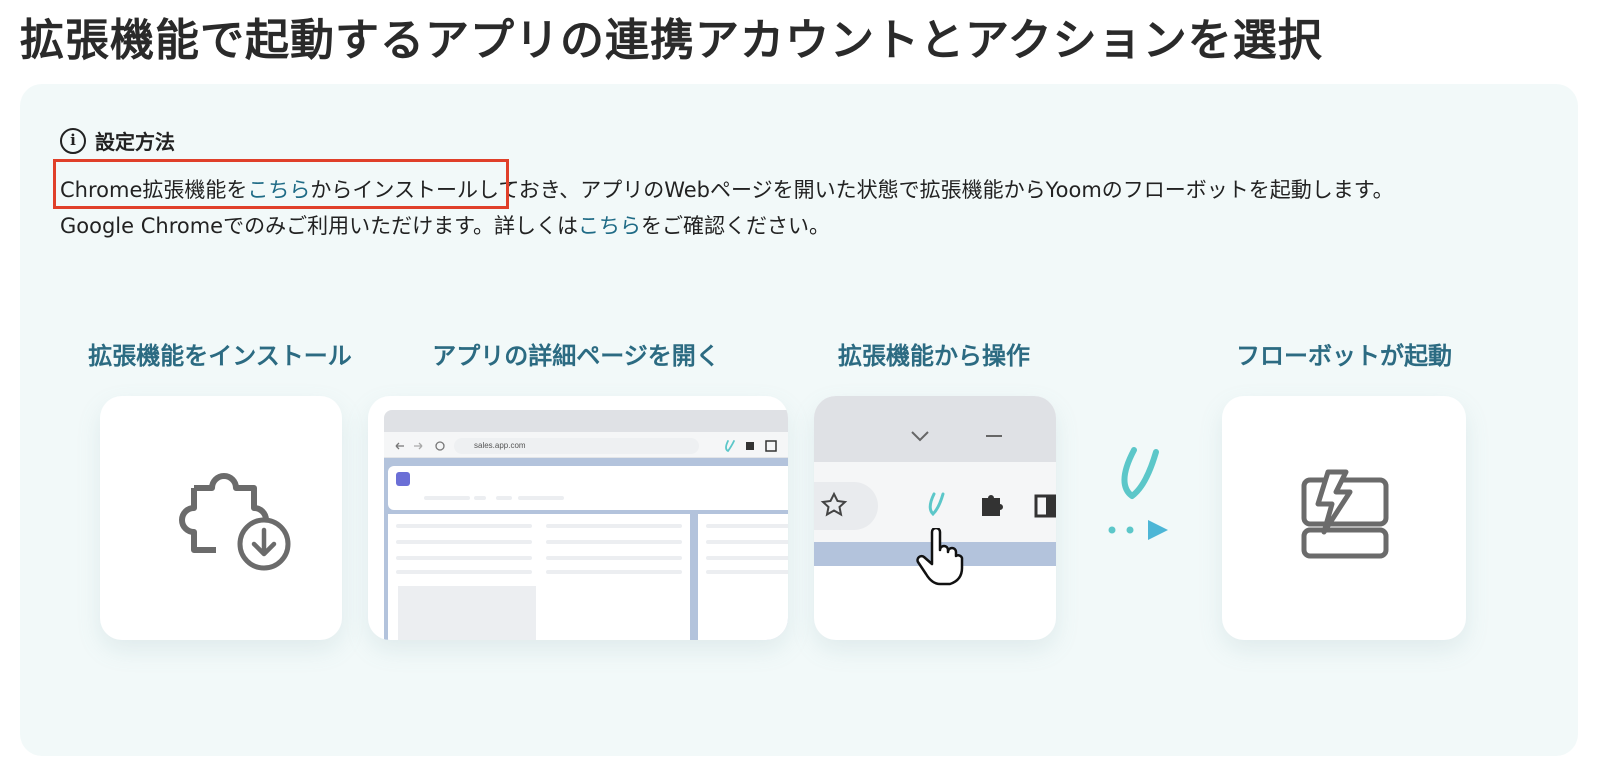 The width and height of the screenshot is (1600, 774). I want to click on app-page-header, so click(588, 488).